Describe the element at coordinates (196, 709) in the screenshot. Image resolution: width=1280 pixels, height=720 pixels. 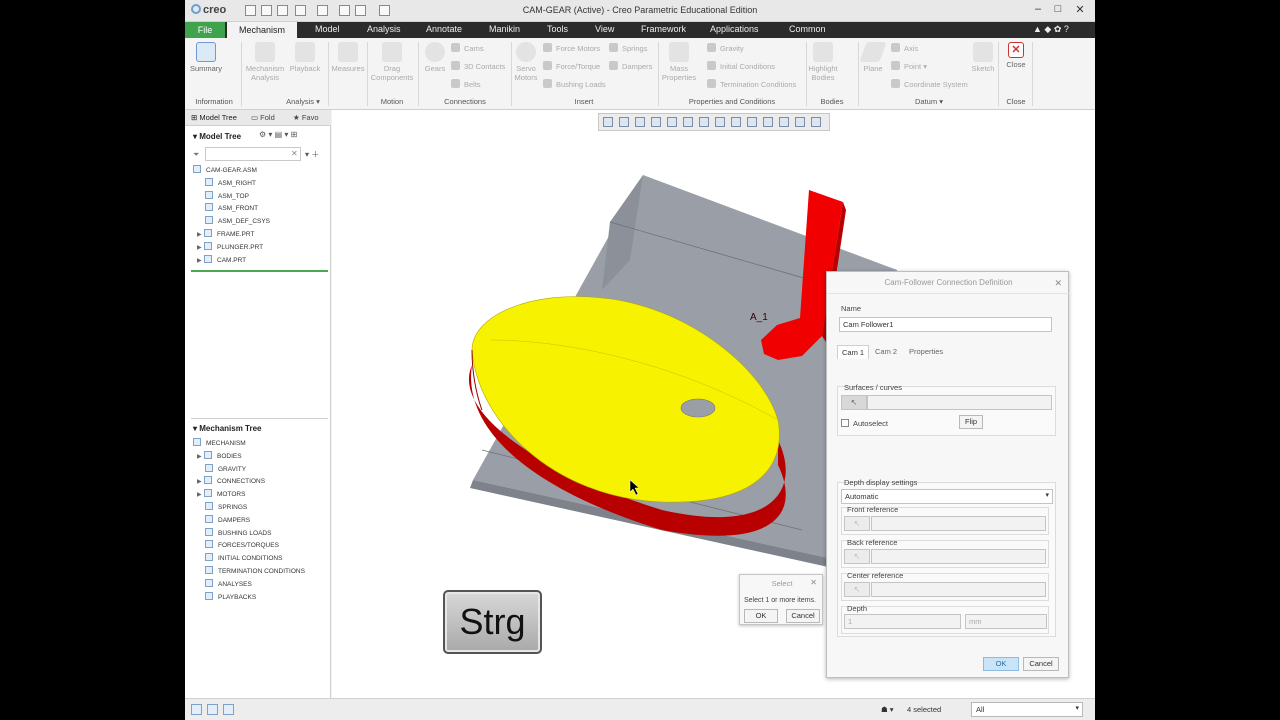
I see `navigator-toggle-icon` at that location.